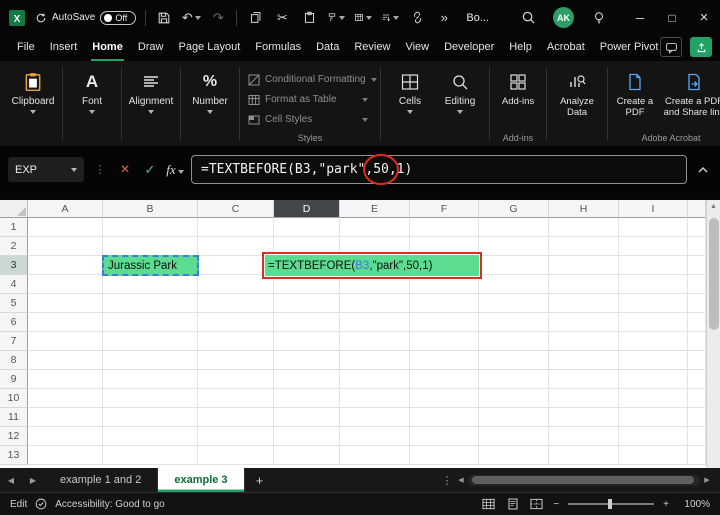  I want to click on minimize-button: ─, so click(640, 17).